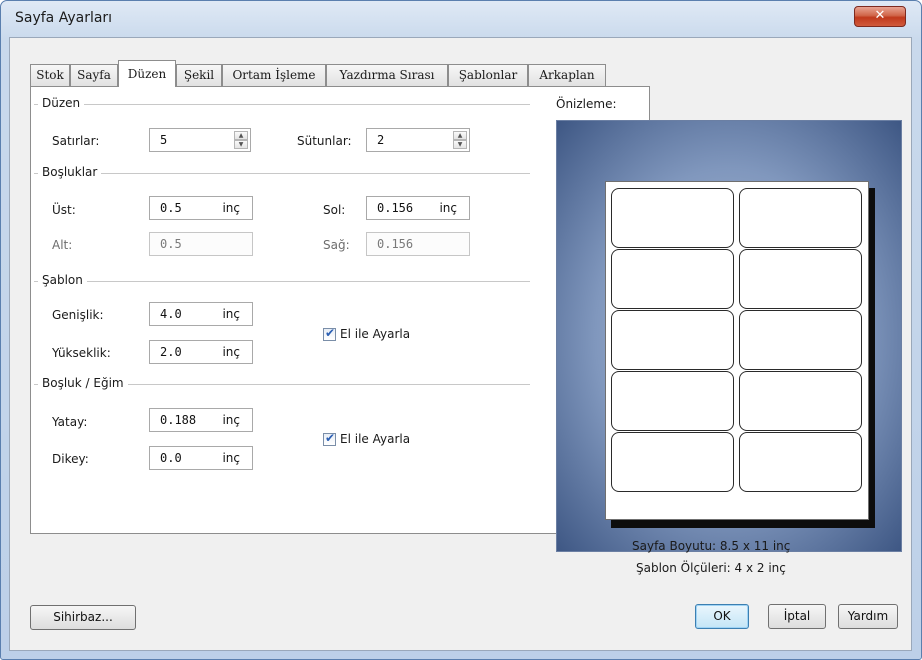 This screenshot has width=922, height=660. I want to click on template-width-field: 4.0 inç, so click(201, 314).